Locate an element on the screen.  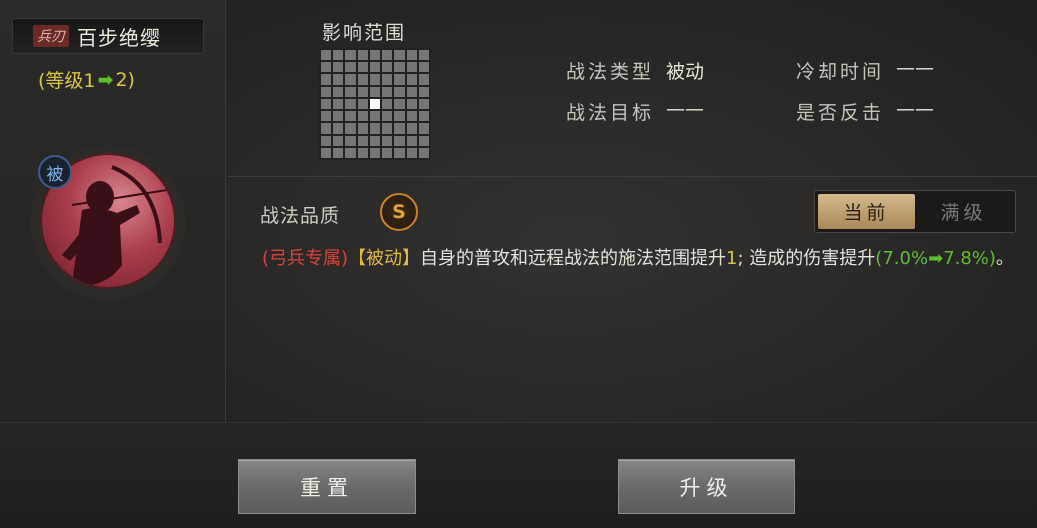
skill-name: 百步绝缨 is located at coordinates (119, 37).